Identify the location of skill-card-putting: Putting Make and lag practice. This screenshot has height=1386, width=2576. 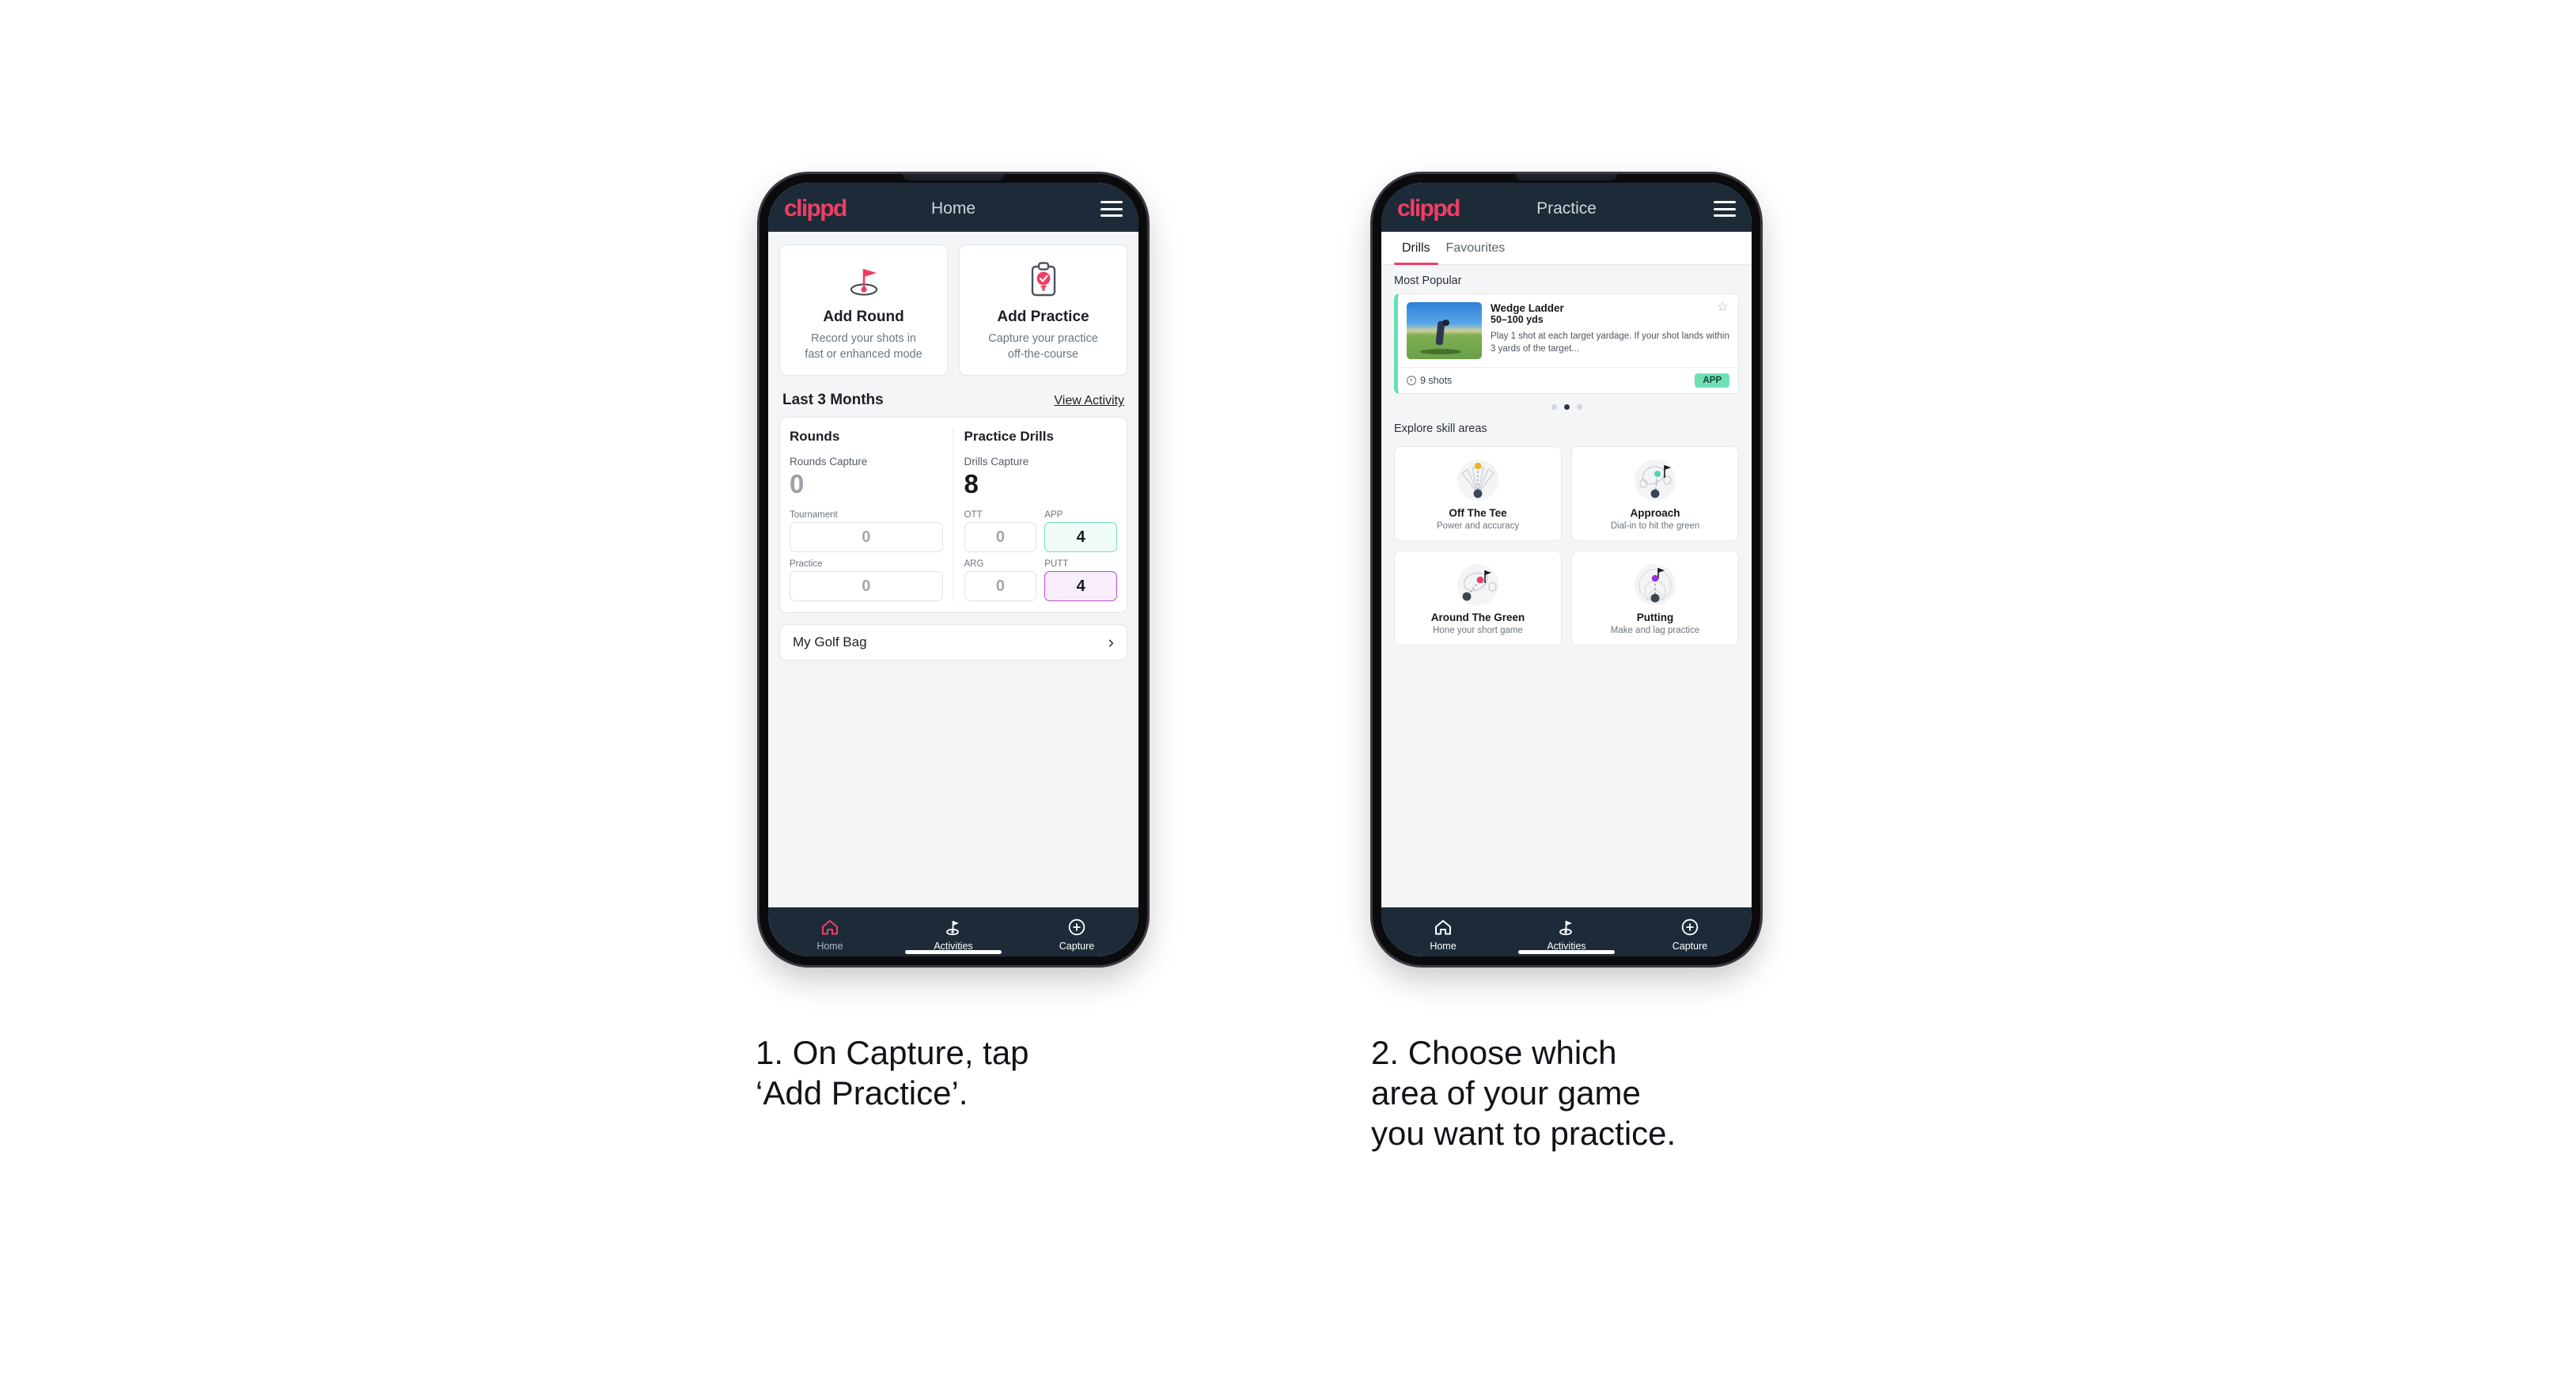
(1655, 599).